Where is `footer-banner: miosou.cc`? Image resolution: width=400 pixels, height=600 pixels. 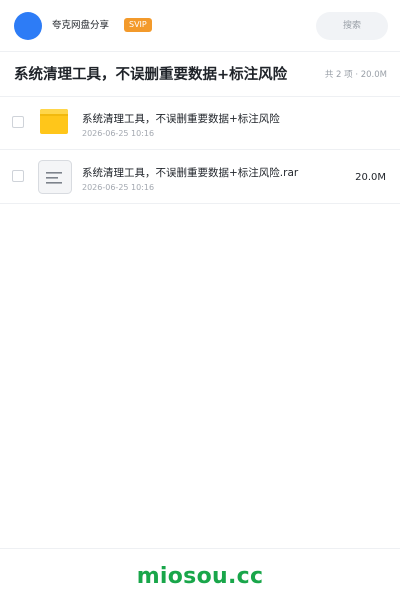
footer-banner: miosou.cc is located at coordinates (200, 574).